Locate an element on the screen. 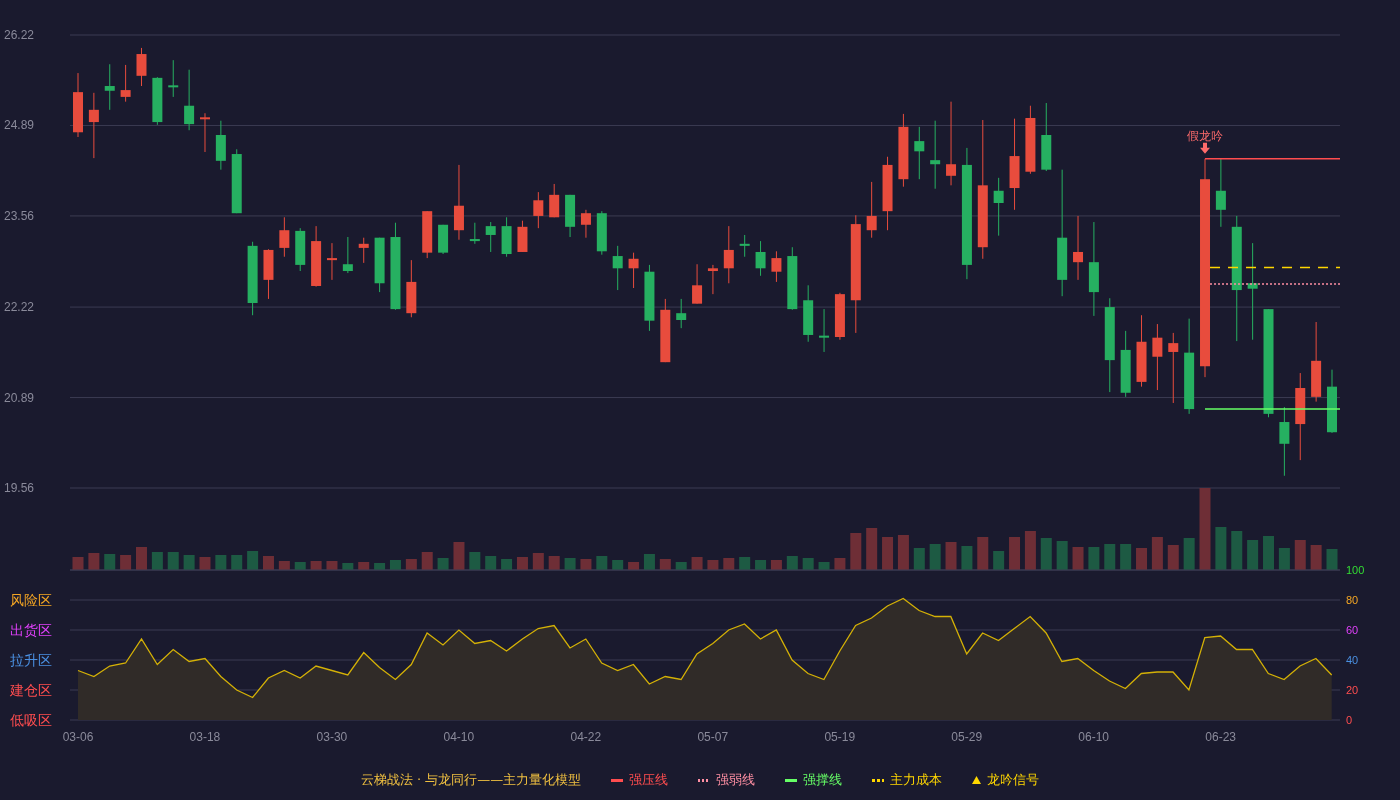 This screenshot has height=800, width=1400. down-arrow-icon is located at coordinates (1205, 148).